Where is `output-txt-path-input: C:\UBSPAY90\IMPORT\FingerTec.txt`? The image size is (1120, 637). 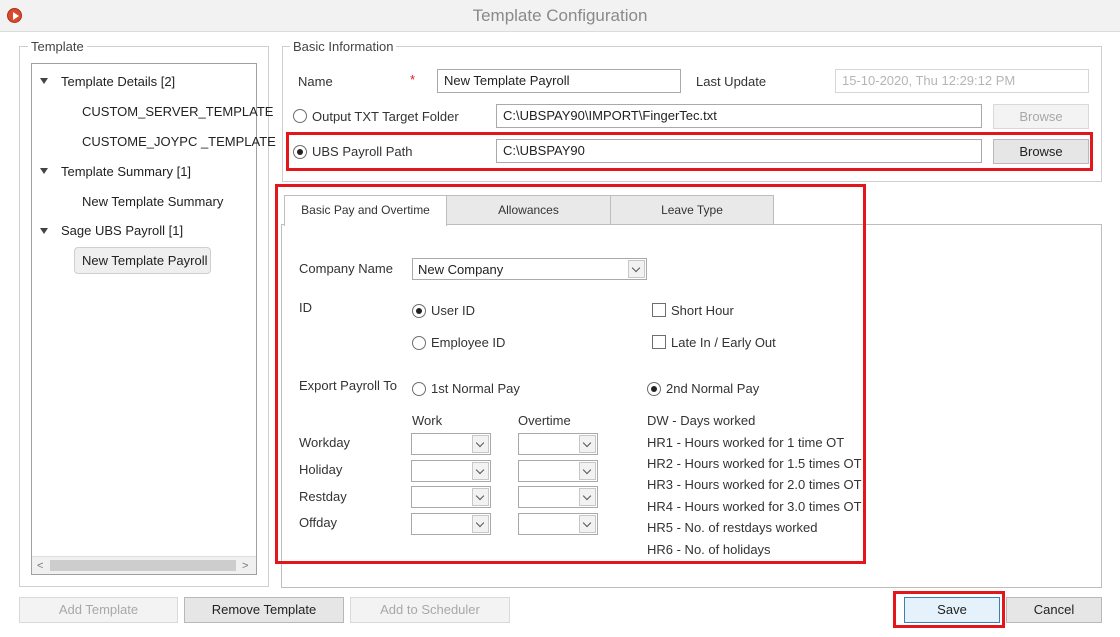 output-txt-path-input: C:\UBSPAY90\IMPORT\FingerTec.txt is located at coordinates (739, 116).